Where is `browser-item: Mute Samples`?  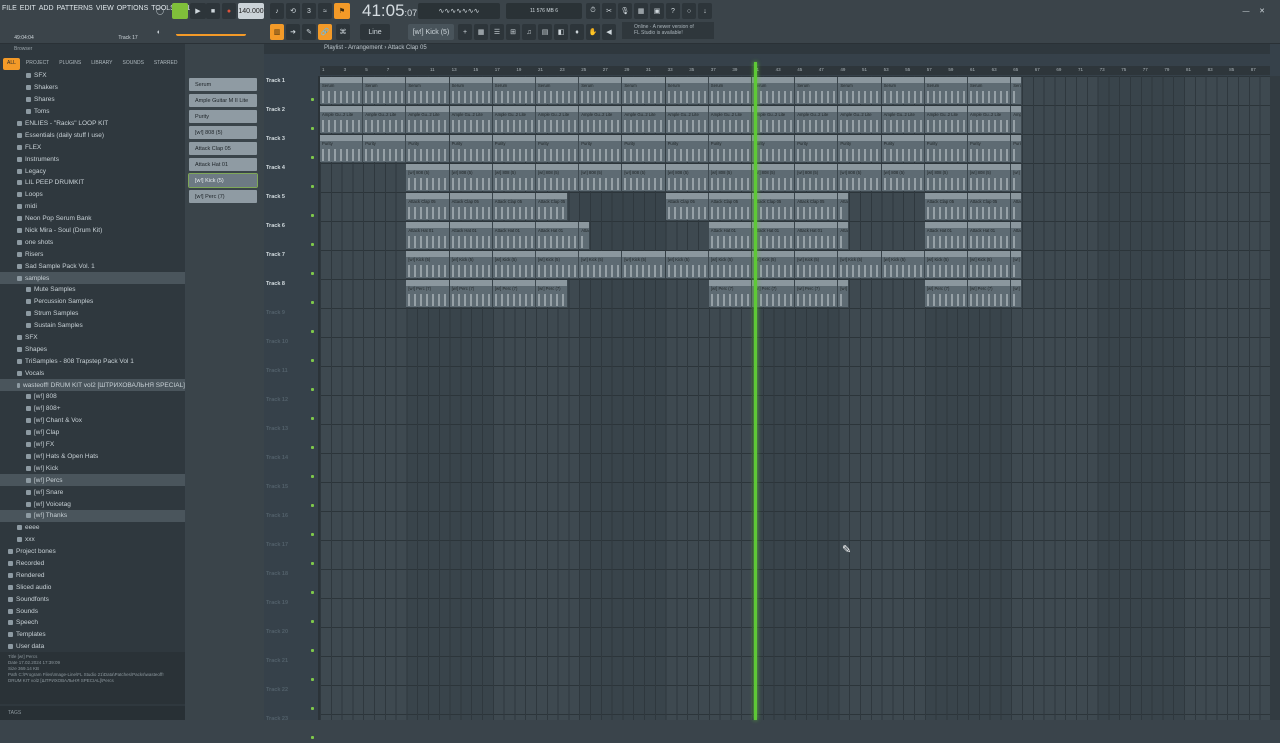 browser-item: Mute Samples is located at coordinates (92, 290).